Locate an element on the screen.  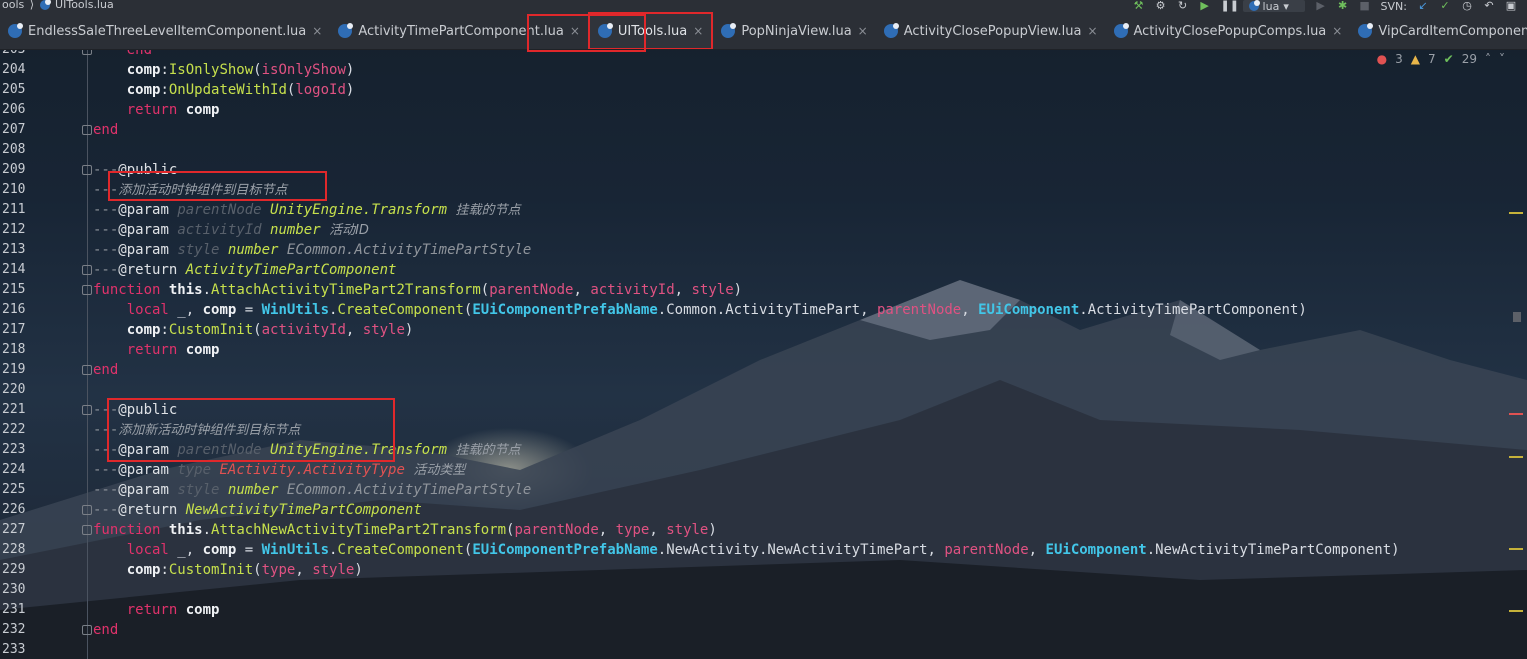
code-line: 204 comp:IsOnlyShow(isOnlyShow) is located at coordinates (755, 70).